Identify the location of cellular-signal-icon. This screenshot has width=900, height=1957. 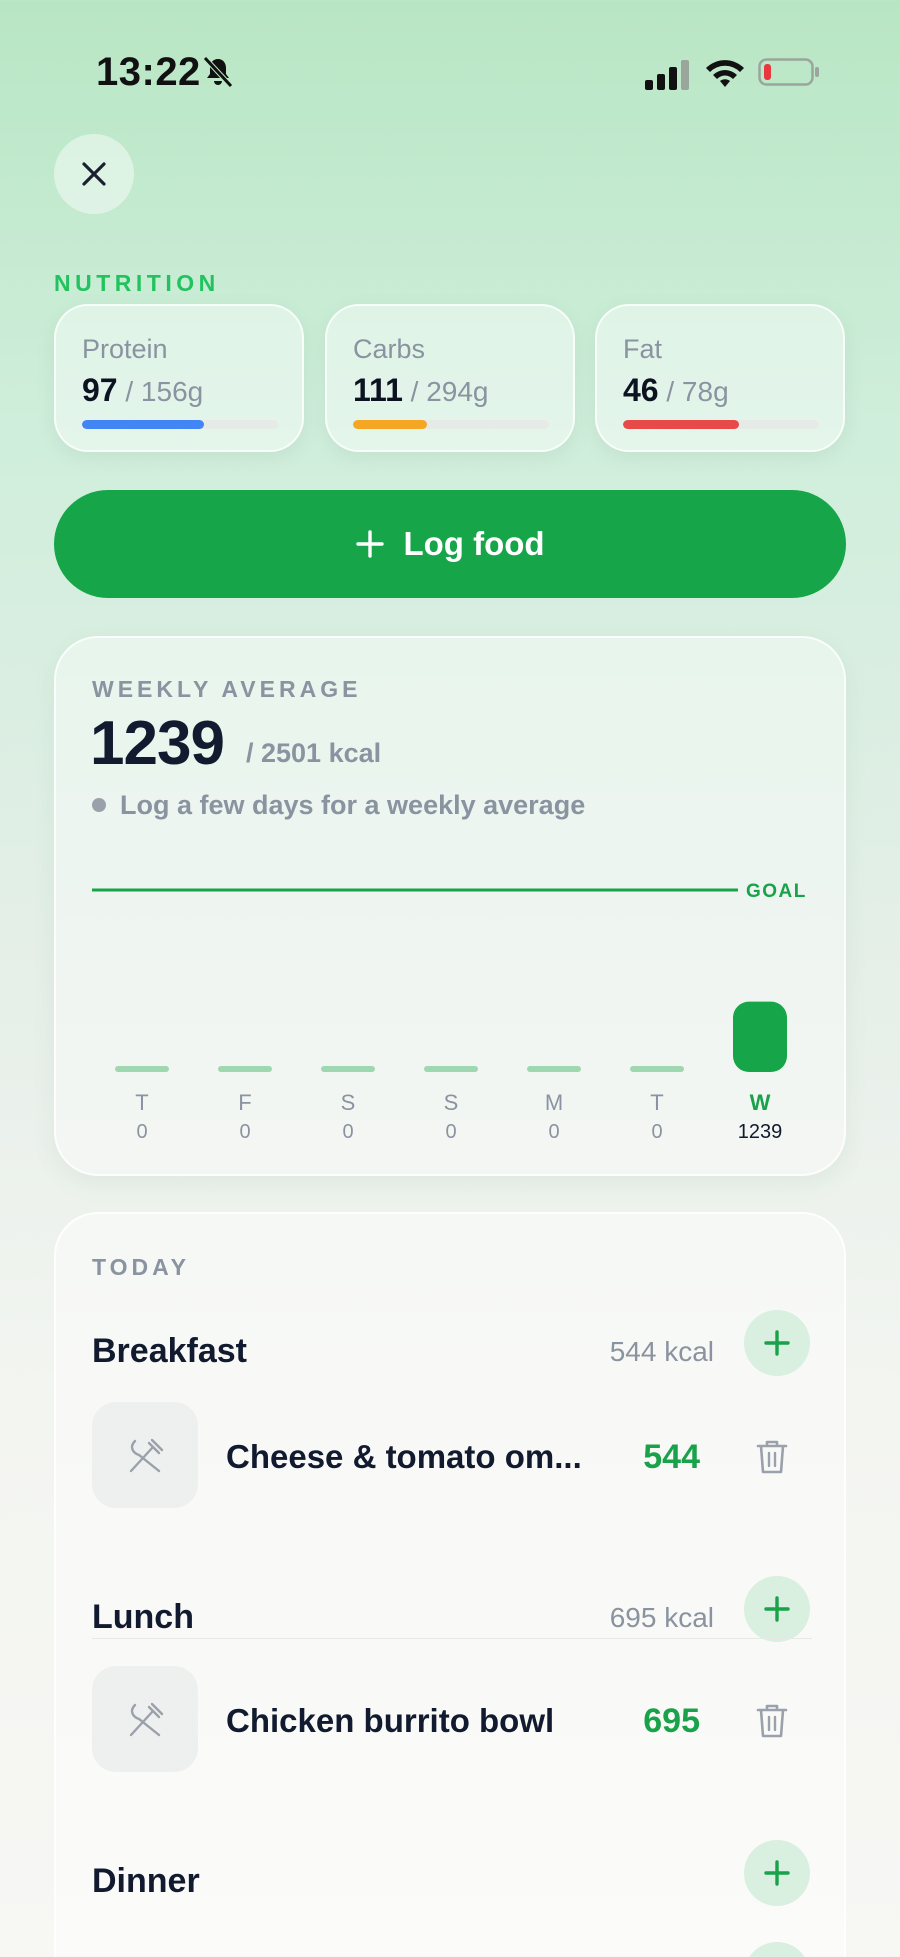
(667, 75).